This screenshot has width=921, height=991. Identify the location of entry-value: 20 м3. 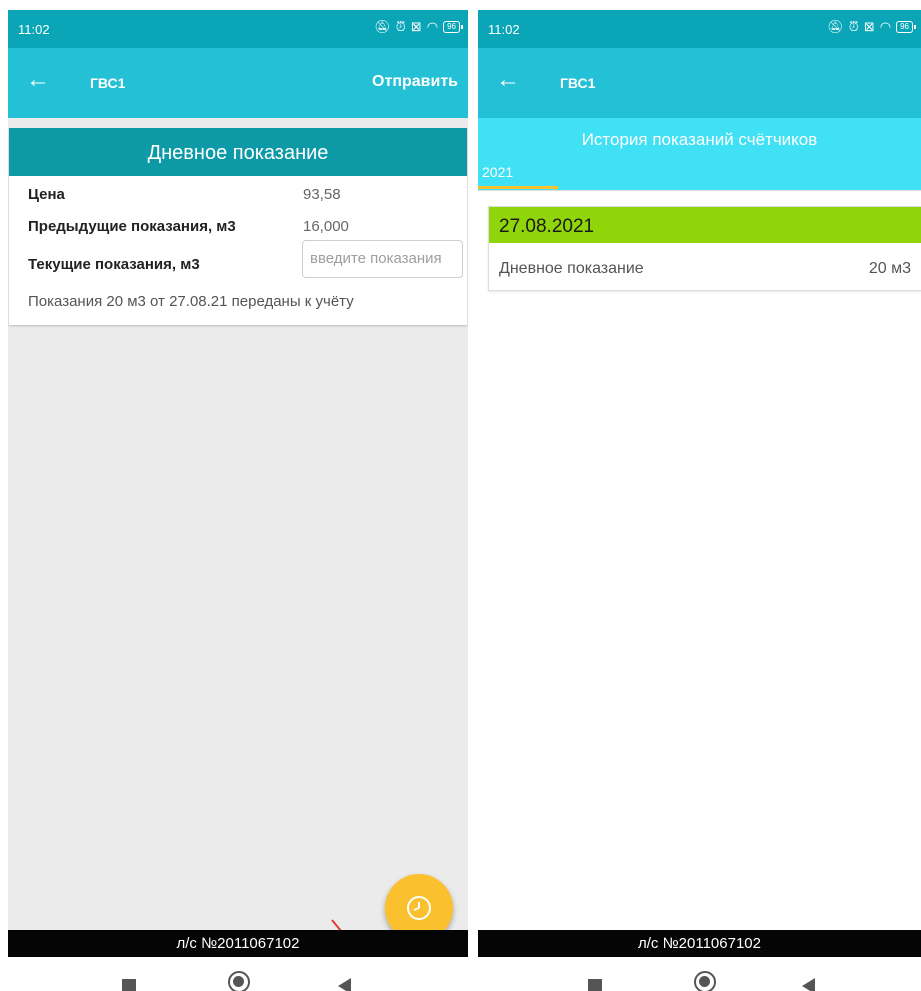
(889, 268).